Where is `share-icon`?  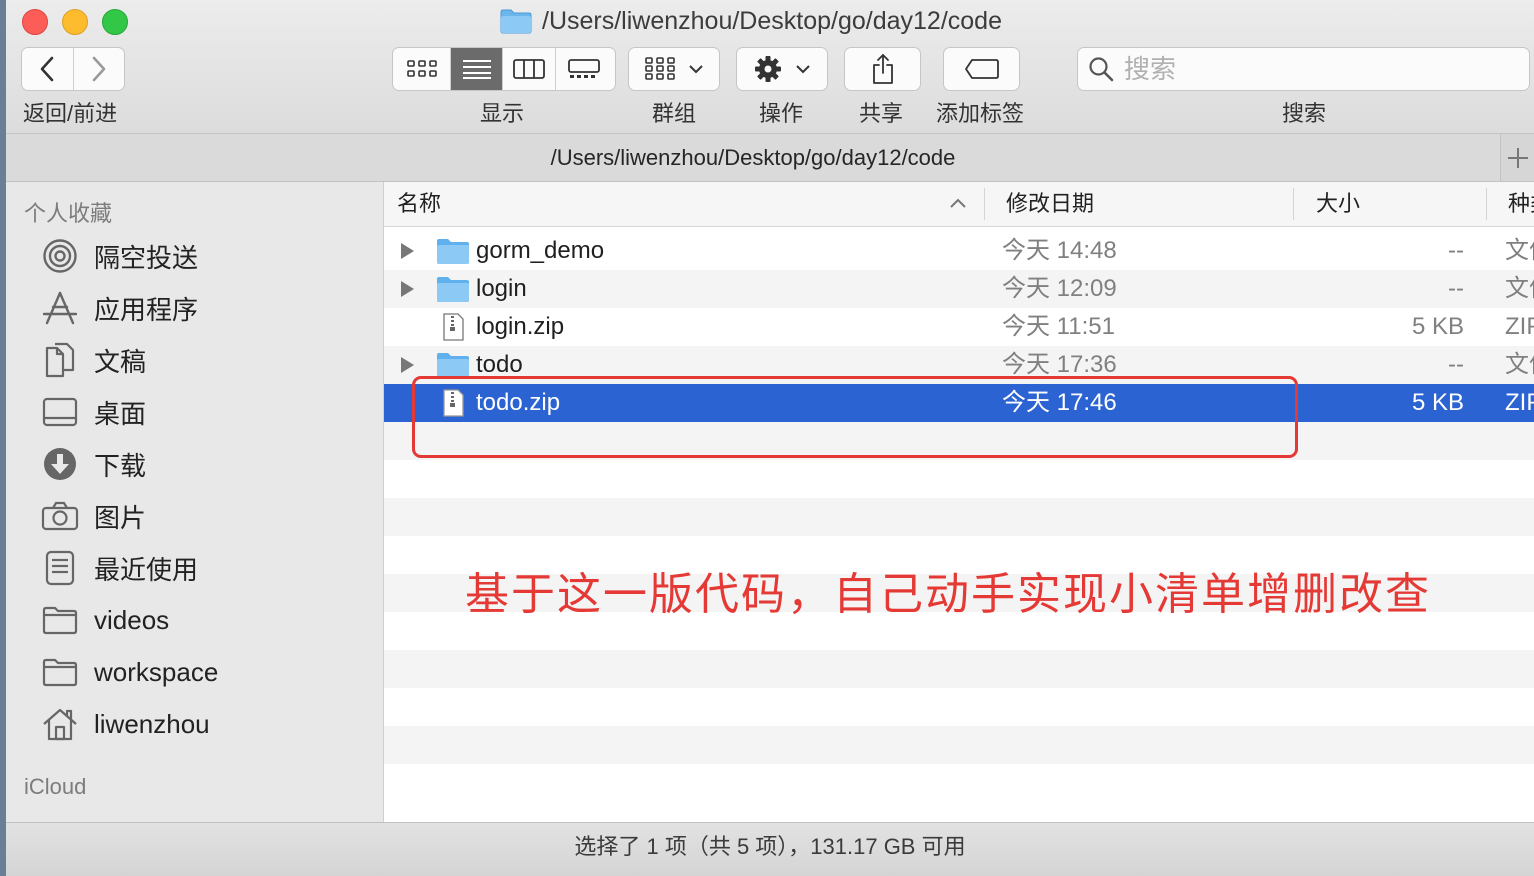
share-icon is located at coordinates (882, 69).